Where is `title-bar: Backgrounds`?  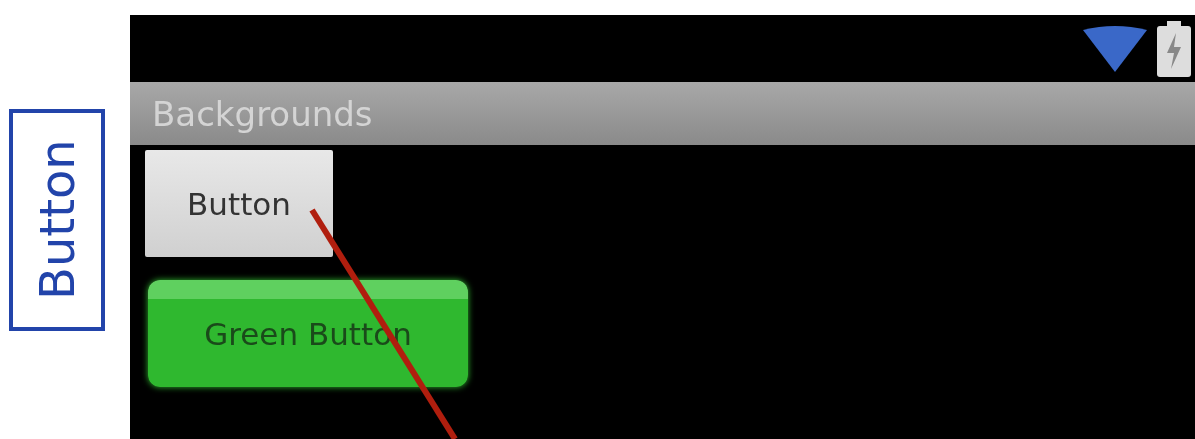 title-bar: Backgrounds is located at coordinates (662, 113).